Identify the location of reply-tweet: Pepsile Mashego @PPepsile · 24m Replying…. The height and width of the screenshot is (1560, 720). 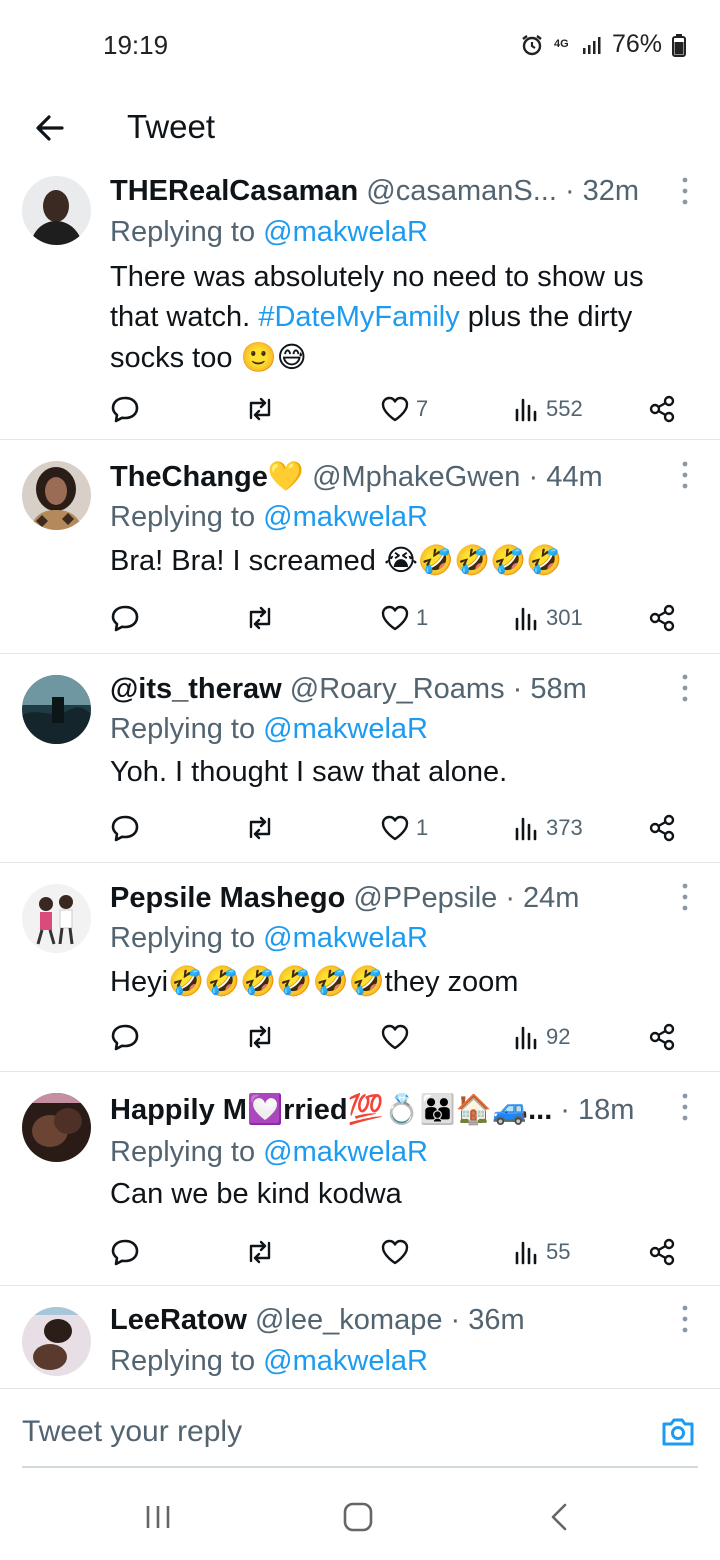
(360, 967).